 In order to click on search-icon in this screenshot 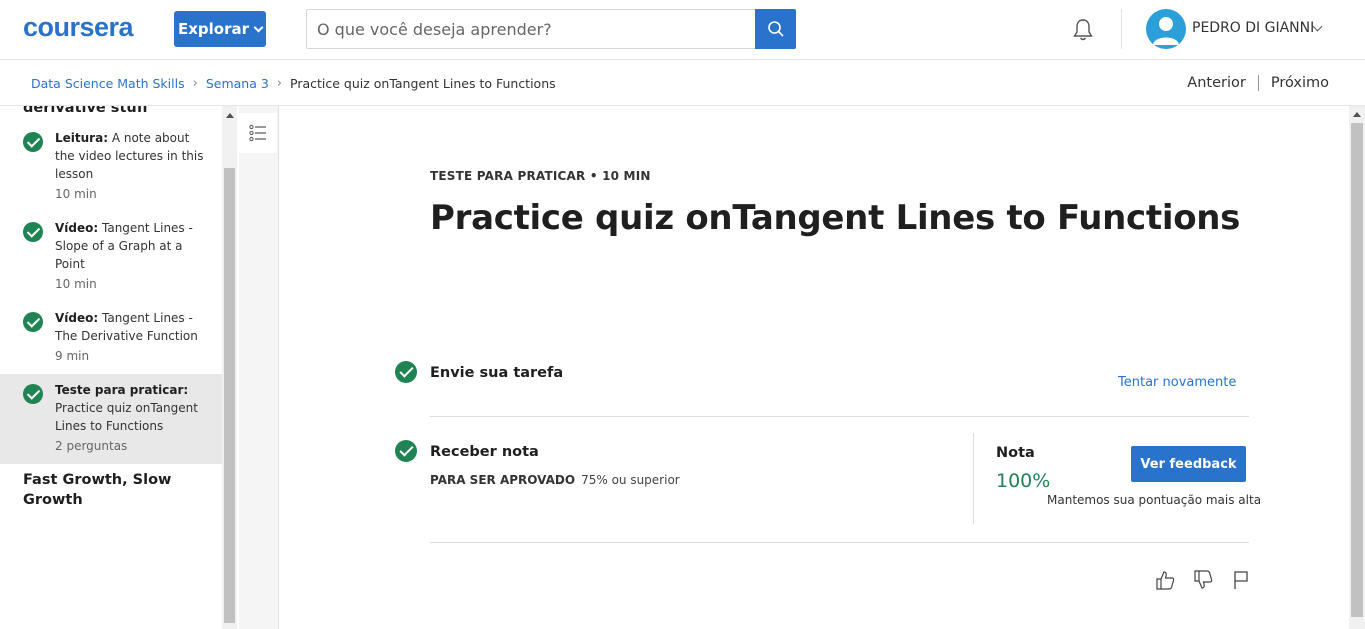, I will do `click(775, 29)`.